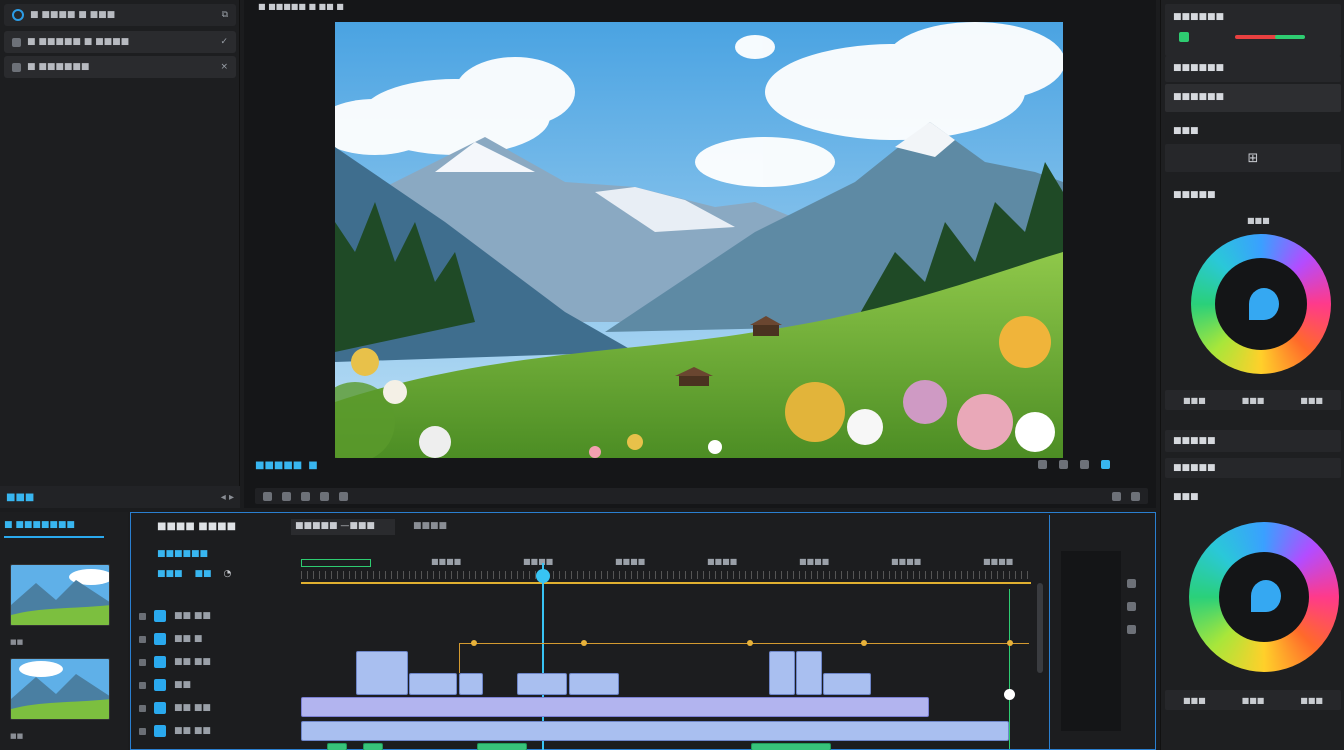 This screenshot has width=1344, height=750. I want to click on snap-icon: ◔, so click(228, 574).